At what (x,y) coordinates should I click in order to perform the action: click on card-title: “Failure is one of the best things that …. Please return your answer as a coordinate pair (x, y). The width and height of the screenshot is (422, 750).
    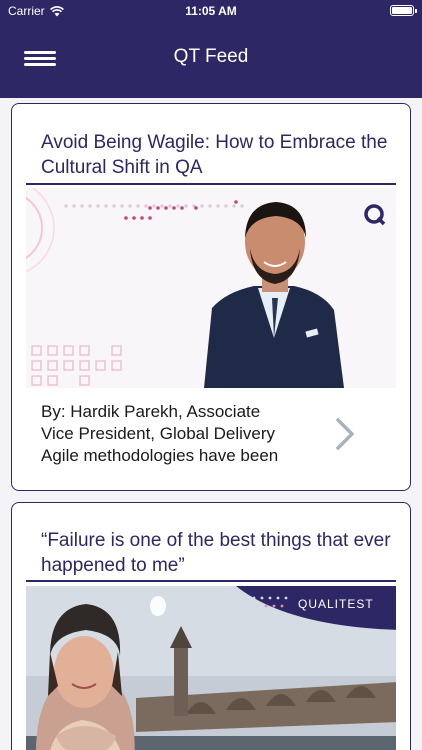
    Looking at the image, I should click on (216, 553).